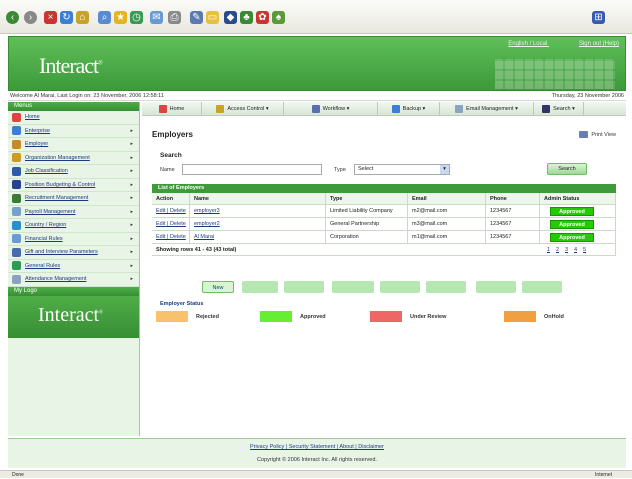  Describe the element at coordinates (43, 265) in the screenshot. I see `sidebar-item-label: General Rules` at that location.